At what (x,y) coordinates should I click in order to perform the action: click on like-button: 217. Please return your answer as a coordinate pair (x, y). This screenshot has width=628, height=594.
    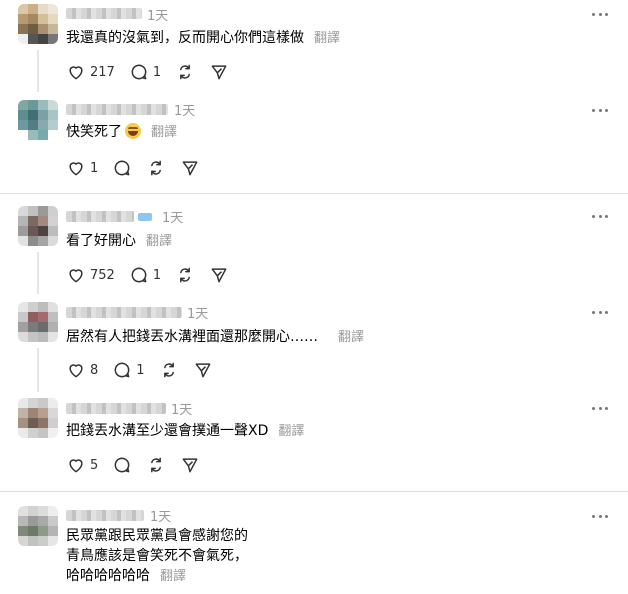
    Looking at the image, I should click on (90, 72).